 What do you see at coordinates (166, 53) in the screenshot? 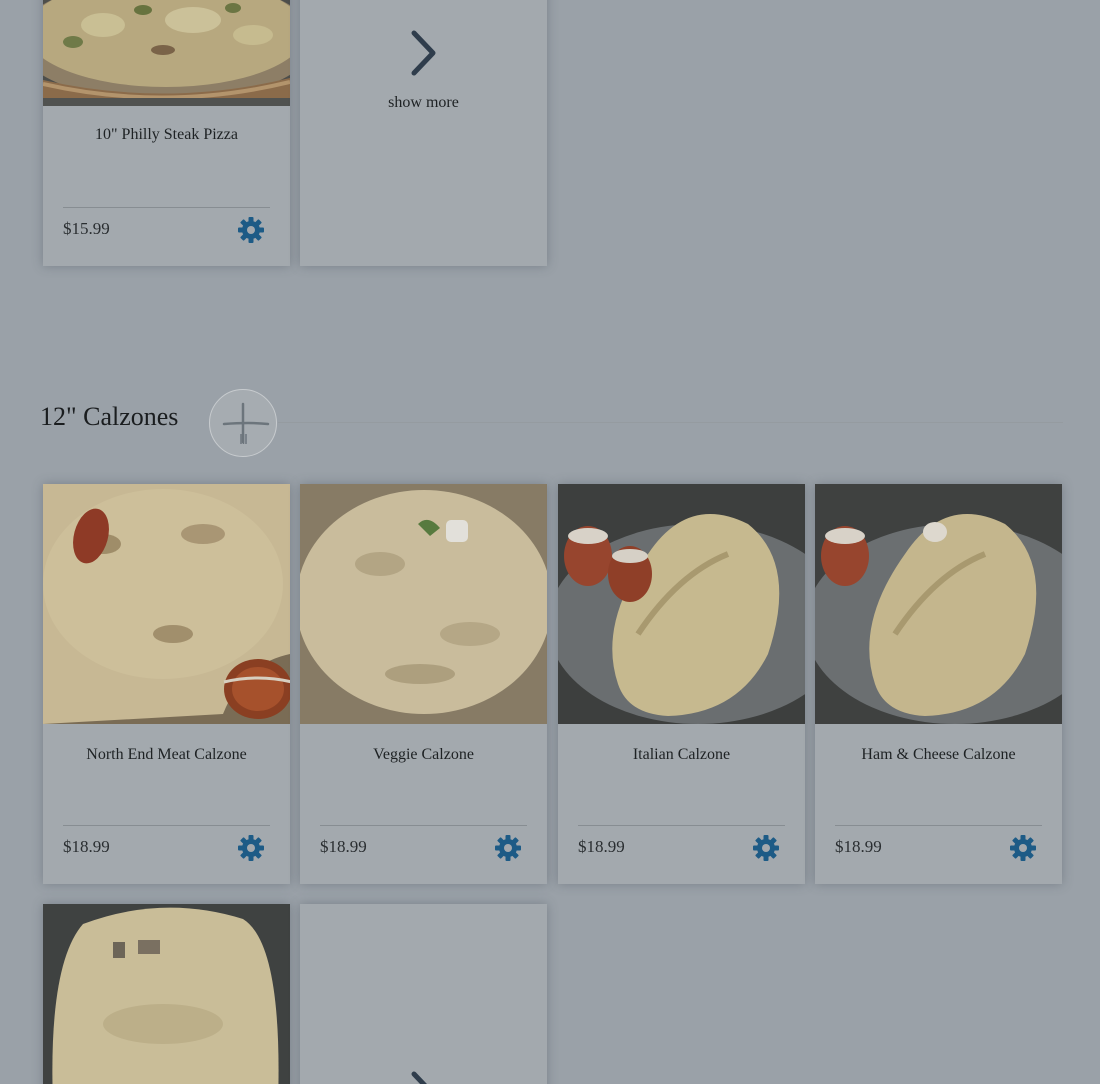
I see `philly-steak-pizza-photo` at bounding box center [166, 53].